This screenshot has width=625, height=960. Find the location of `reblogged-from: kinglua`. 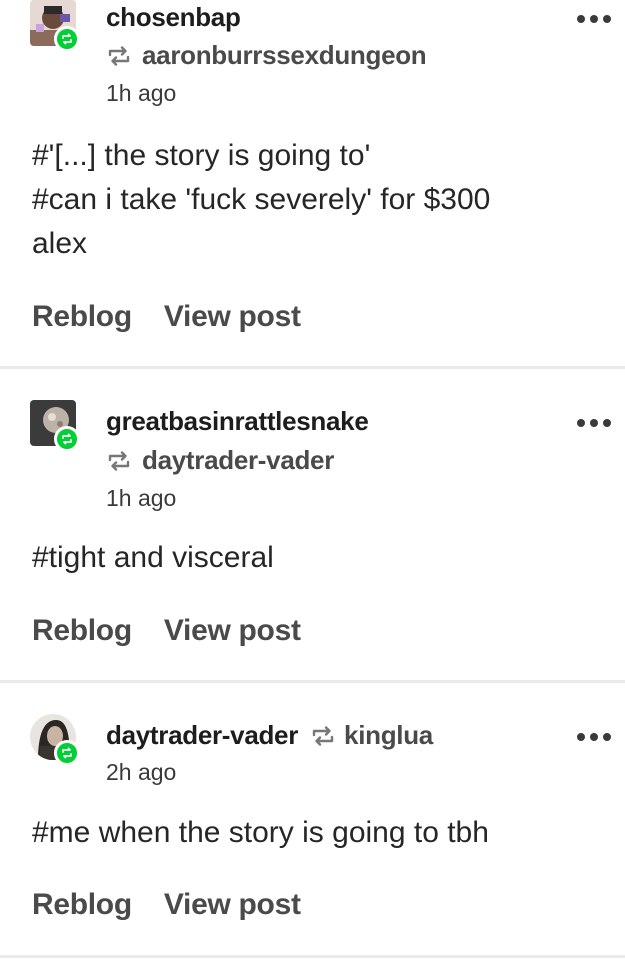

reblogged-from: kinglua is located at coordinates (371, 735).